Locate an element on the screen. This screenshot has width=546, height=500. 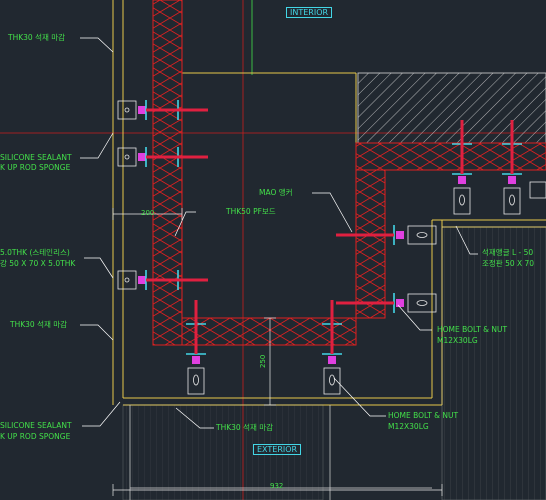
thk-stainless-label-1: 5.0THK (스테인리스) is located at coordinates (35, 252).